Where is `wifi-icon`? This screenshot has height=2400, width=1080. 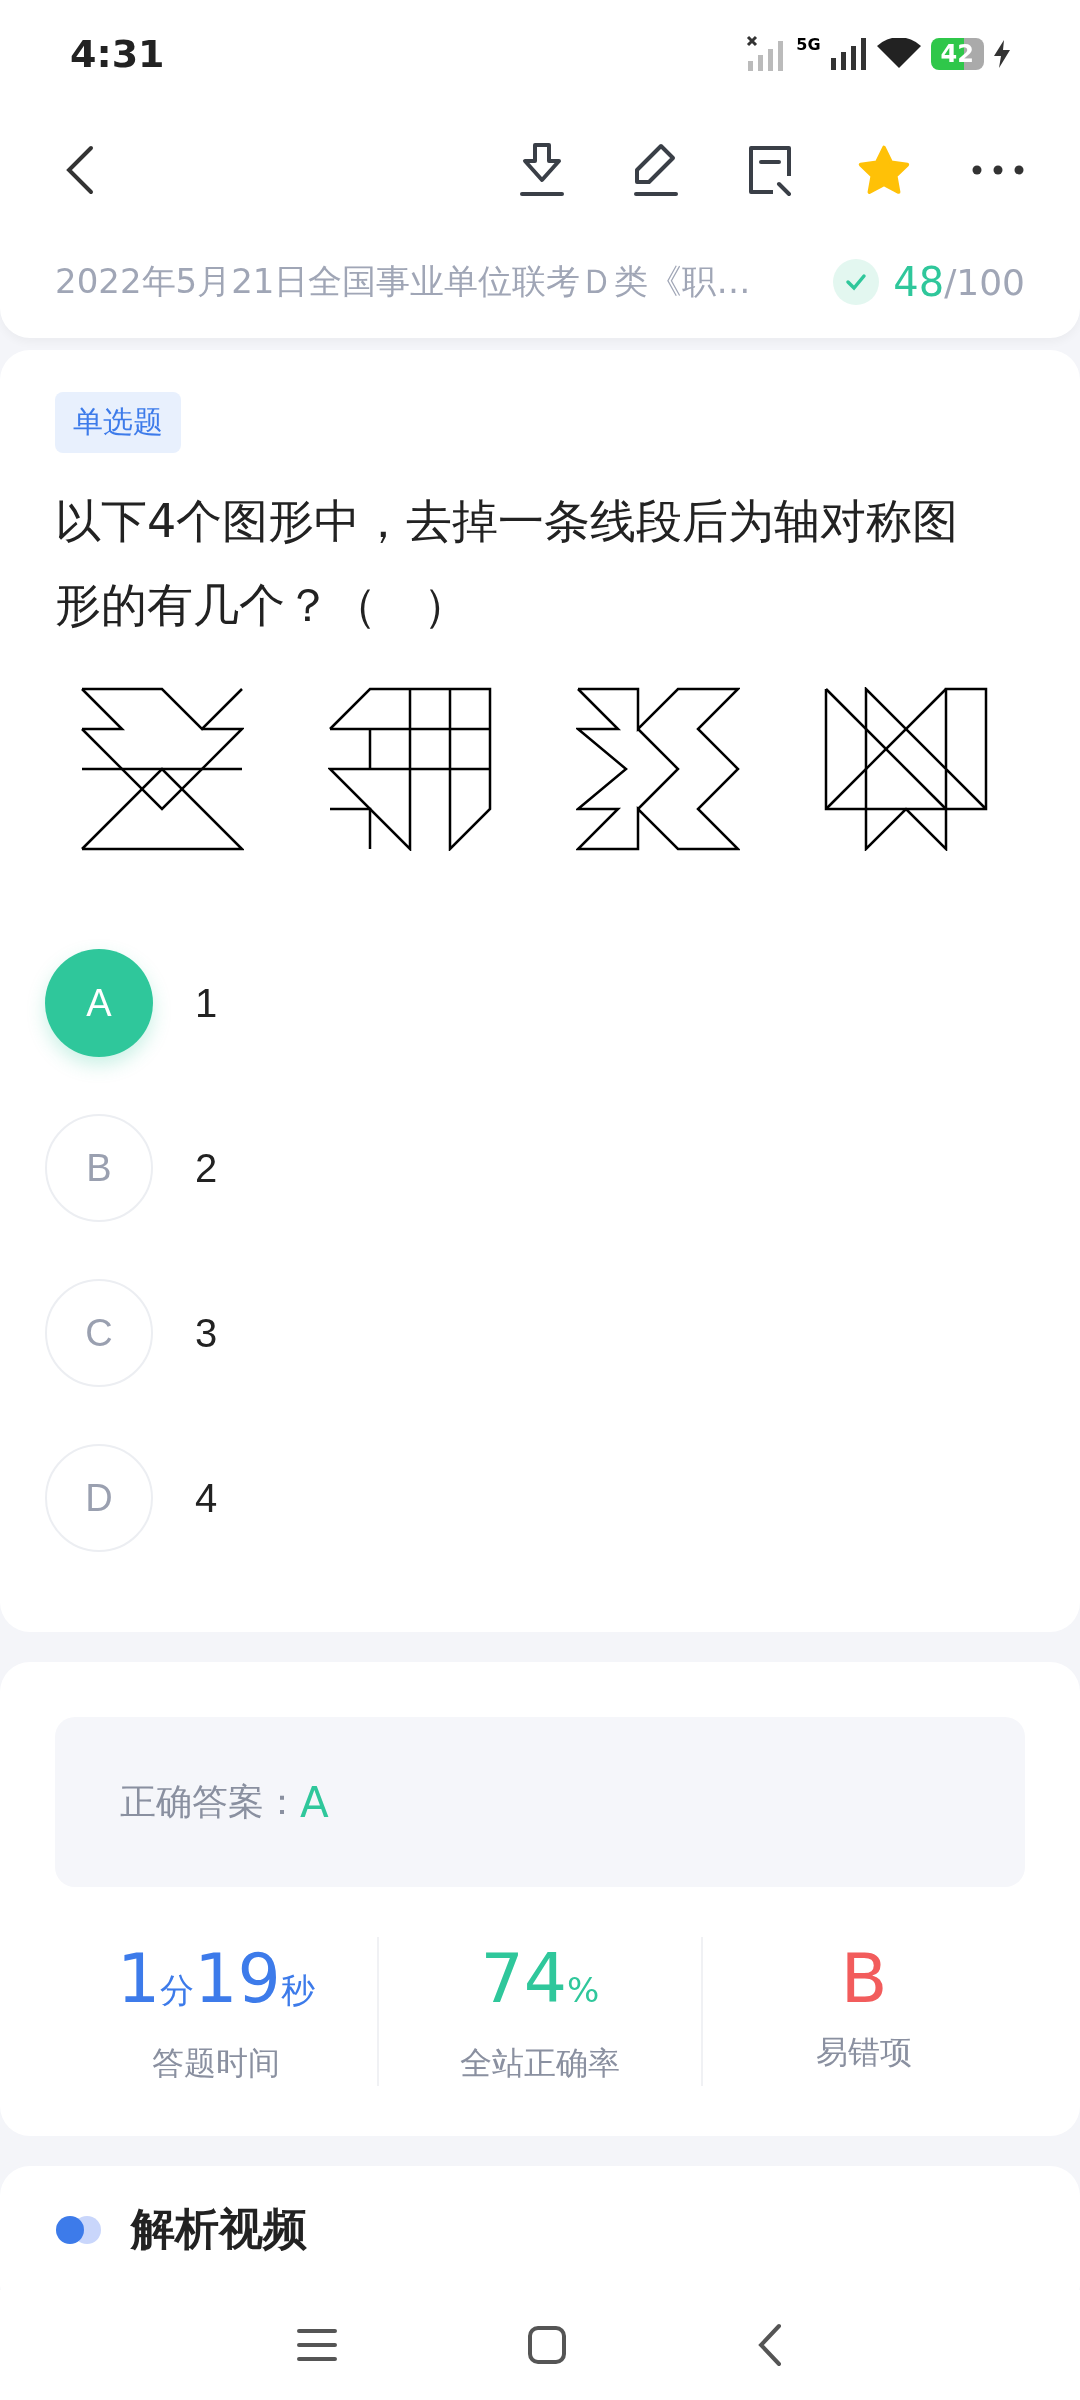
wifi-icon is located at coordinates (898, 54).